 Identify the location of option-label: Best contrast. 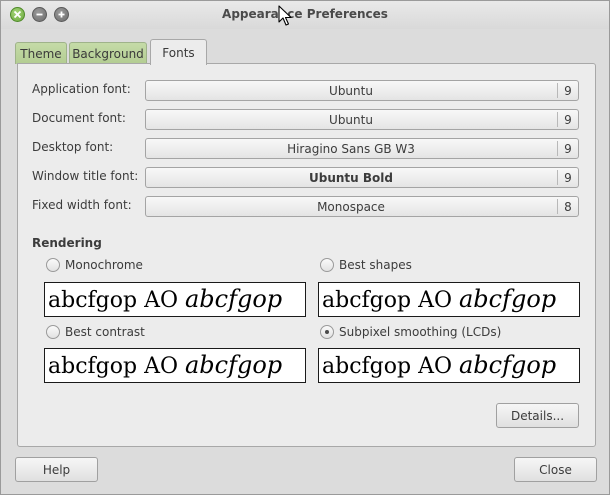
(105, 332).